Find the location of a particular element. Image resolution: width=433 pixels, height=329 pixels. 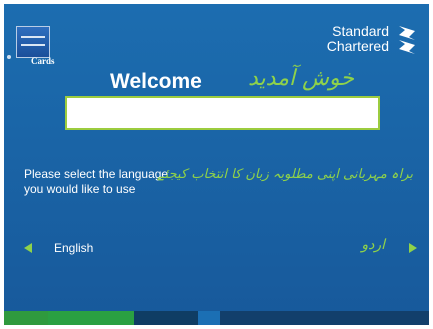

cards-label: Cards is located at coordinates (43, 61).